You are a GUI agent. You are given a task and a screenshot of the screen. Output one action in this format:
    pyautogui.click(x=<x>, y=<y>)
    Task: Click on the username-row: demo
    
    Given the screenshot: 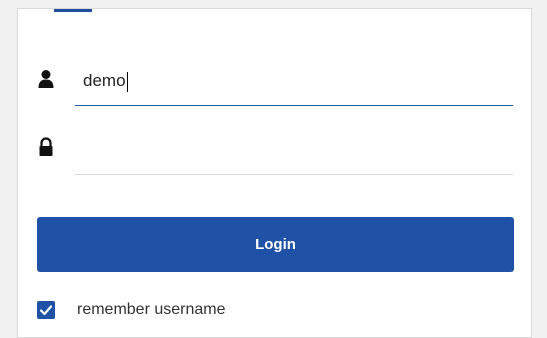 What is the action you would take?
    pyautogui.click(x=275, y=86)
    